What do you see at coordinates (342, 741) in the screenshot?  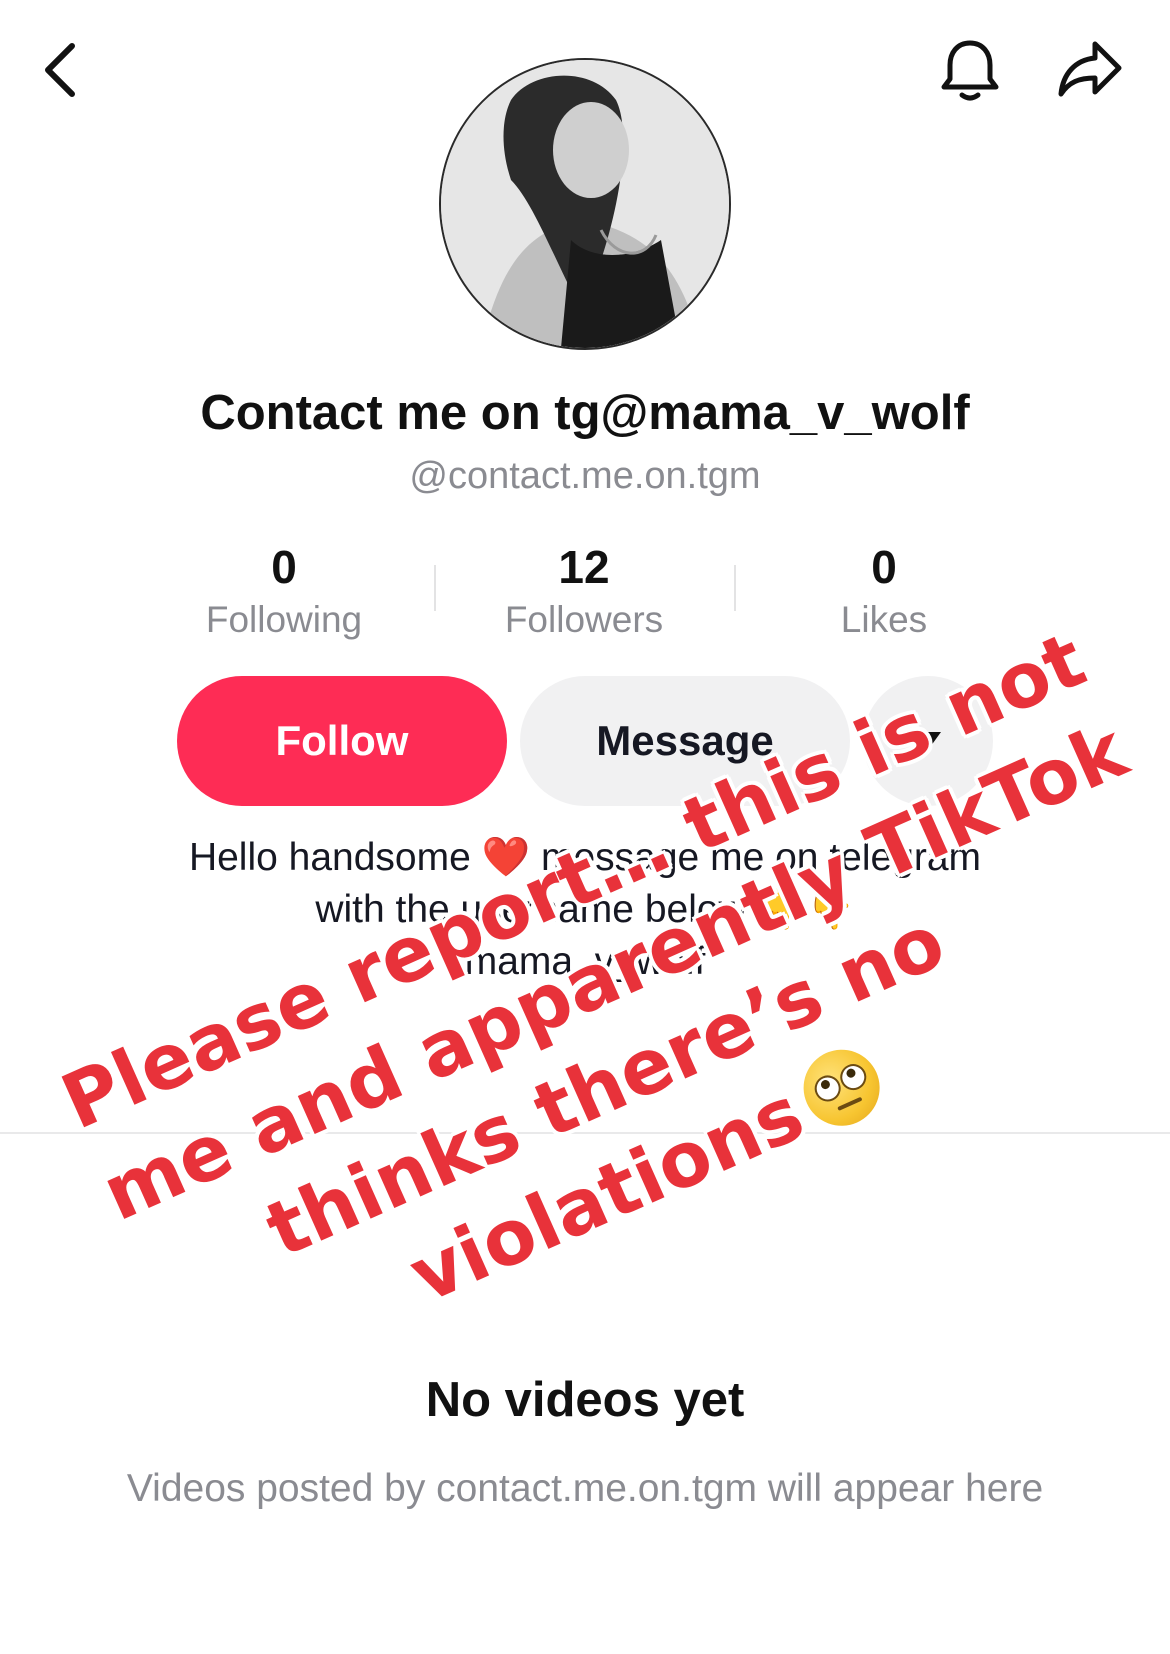 I see `follow-button: Follow` at bounding box center [342, 741].